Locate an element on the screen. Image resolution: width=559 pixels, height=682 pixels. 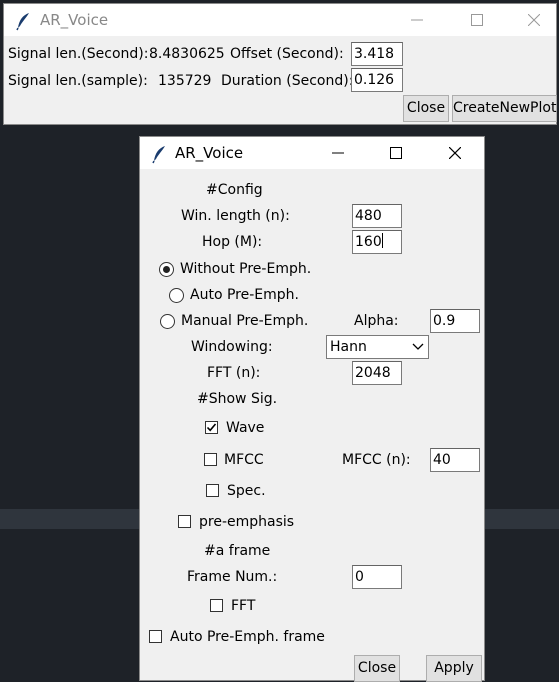
signal-len-second-value: 8.4830625 is located at coordinates (187, 54).